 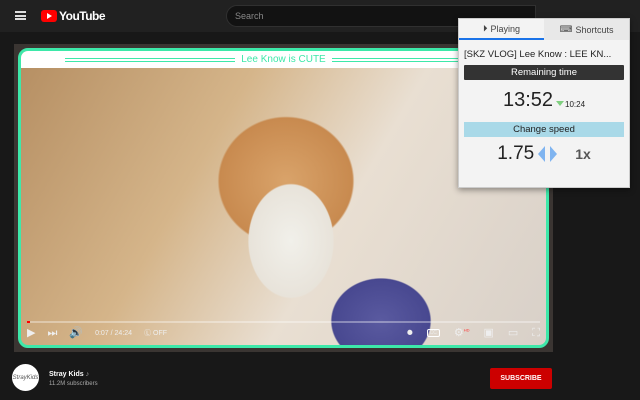 I want to click on youtube-play-icon, so click(x=49, y=16).